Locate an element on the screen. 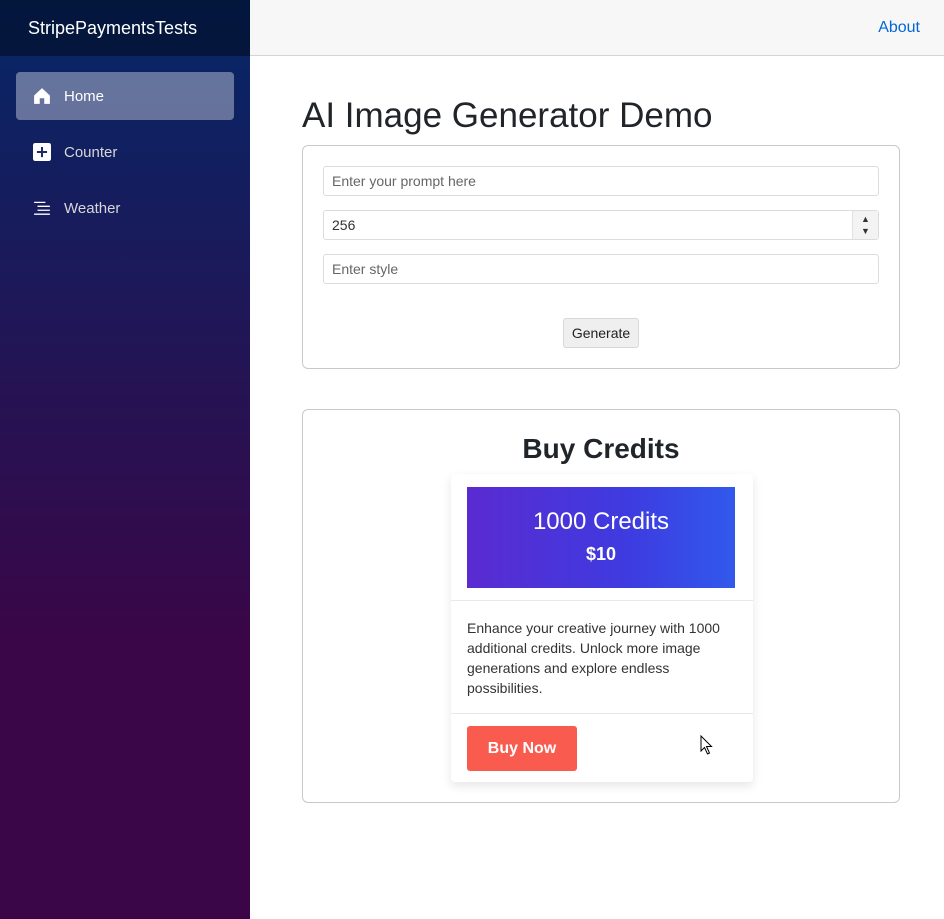  nav-item-home: Home is located at coordinates (125, 96).